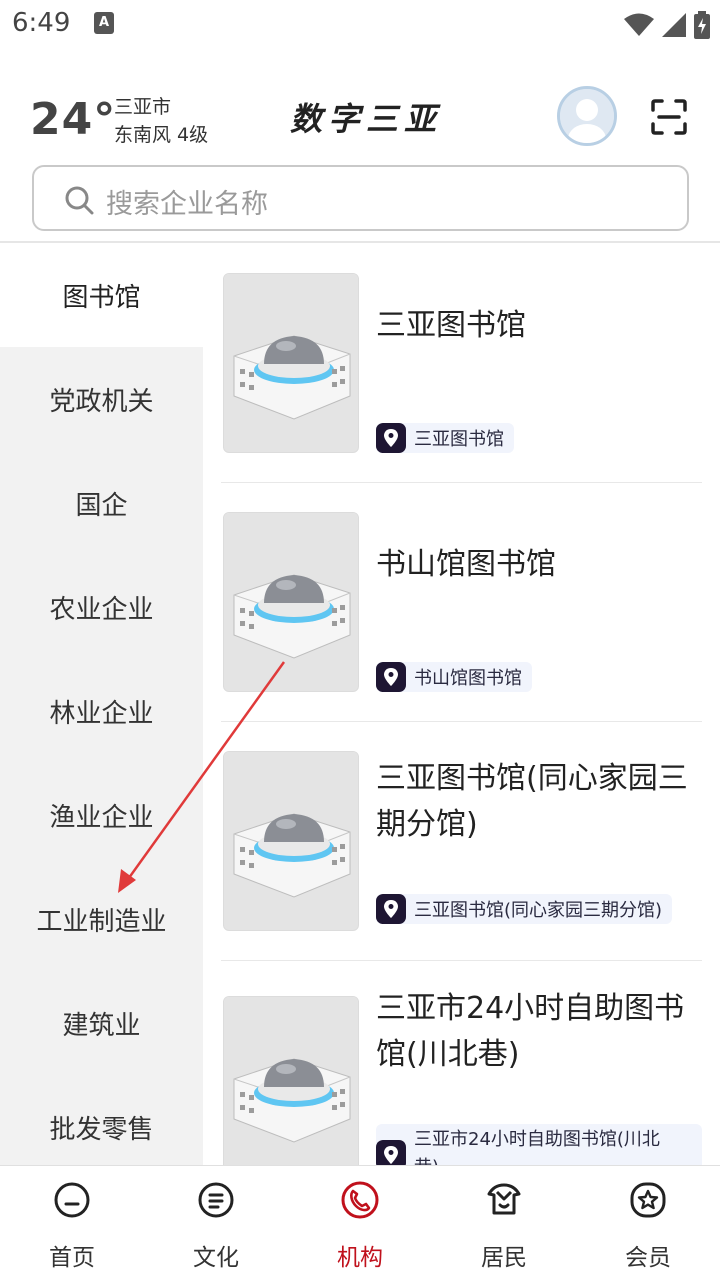 The width and height of the screenshot is (720, 1280). What do you see at coordinates (72, 1223) in the screenshot?
I see `nav-home: 首页` at bounding box center [72, 1223].